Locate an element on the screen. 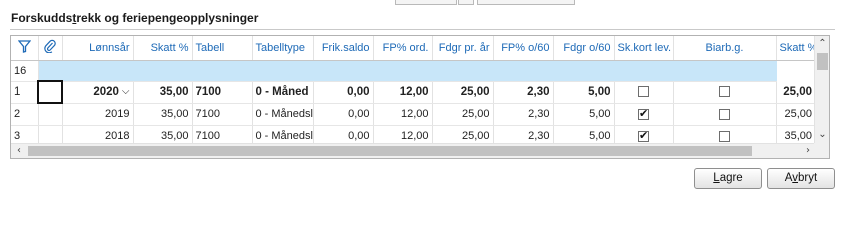 Image resolution: width=858 pixels, height=240 pixels. paperclip-icon is located at coordinates (50, 48).